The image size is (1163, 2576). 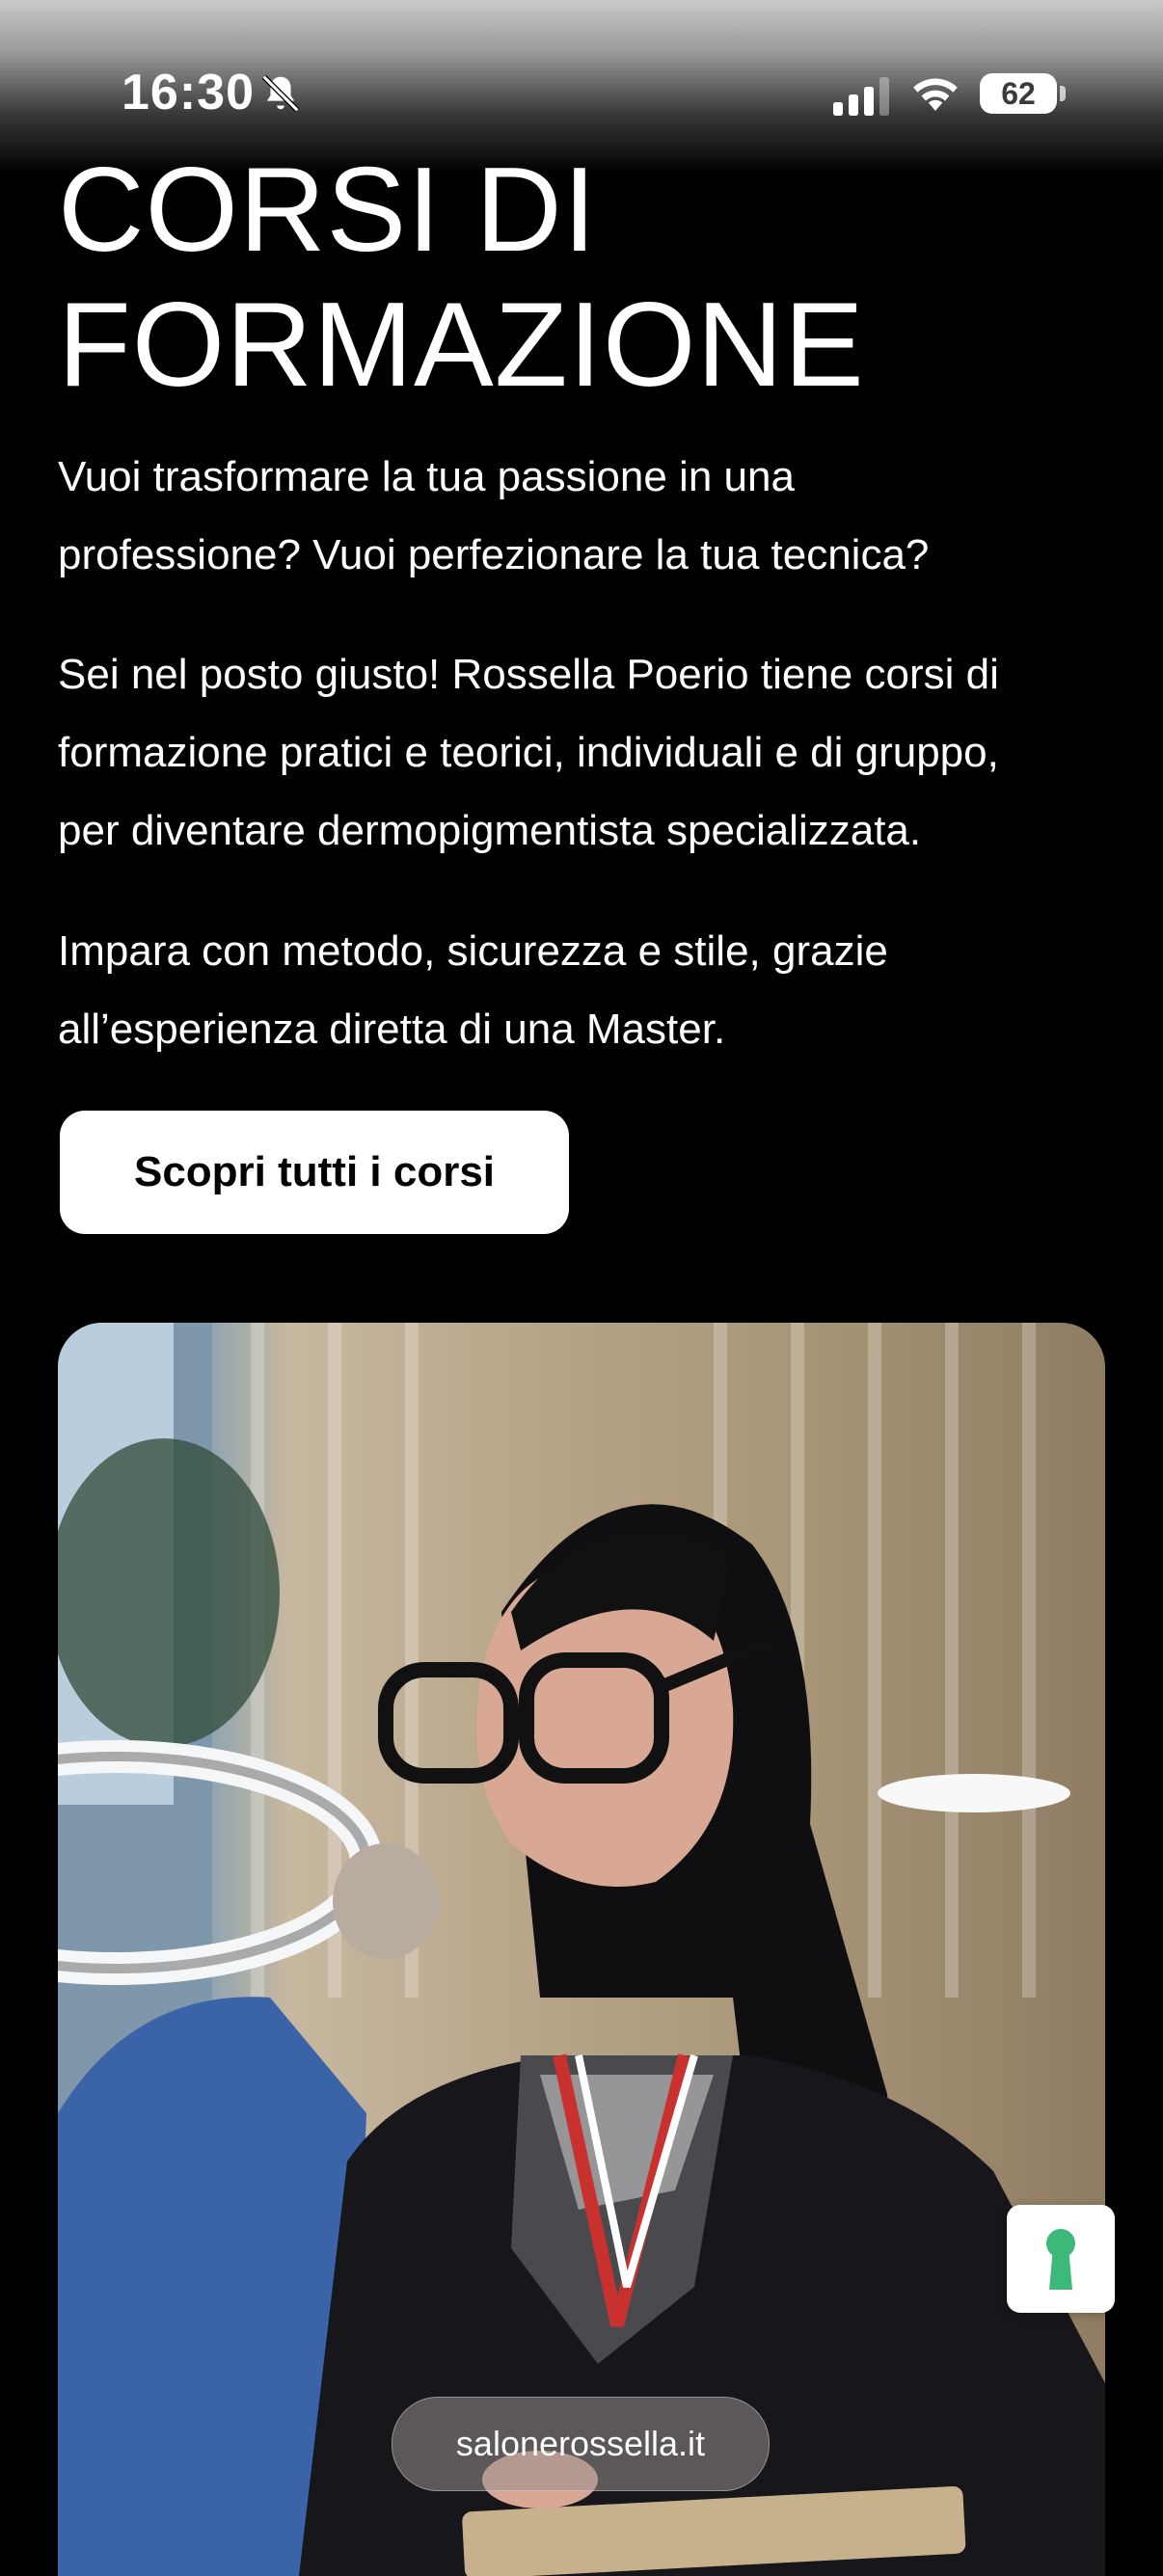 What do you see at coordinates (581, 2444) in the screenshot?
I see `browser-url-bar: salonerossella.it` at bounding box center [581, 2444].